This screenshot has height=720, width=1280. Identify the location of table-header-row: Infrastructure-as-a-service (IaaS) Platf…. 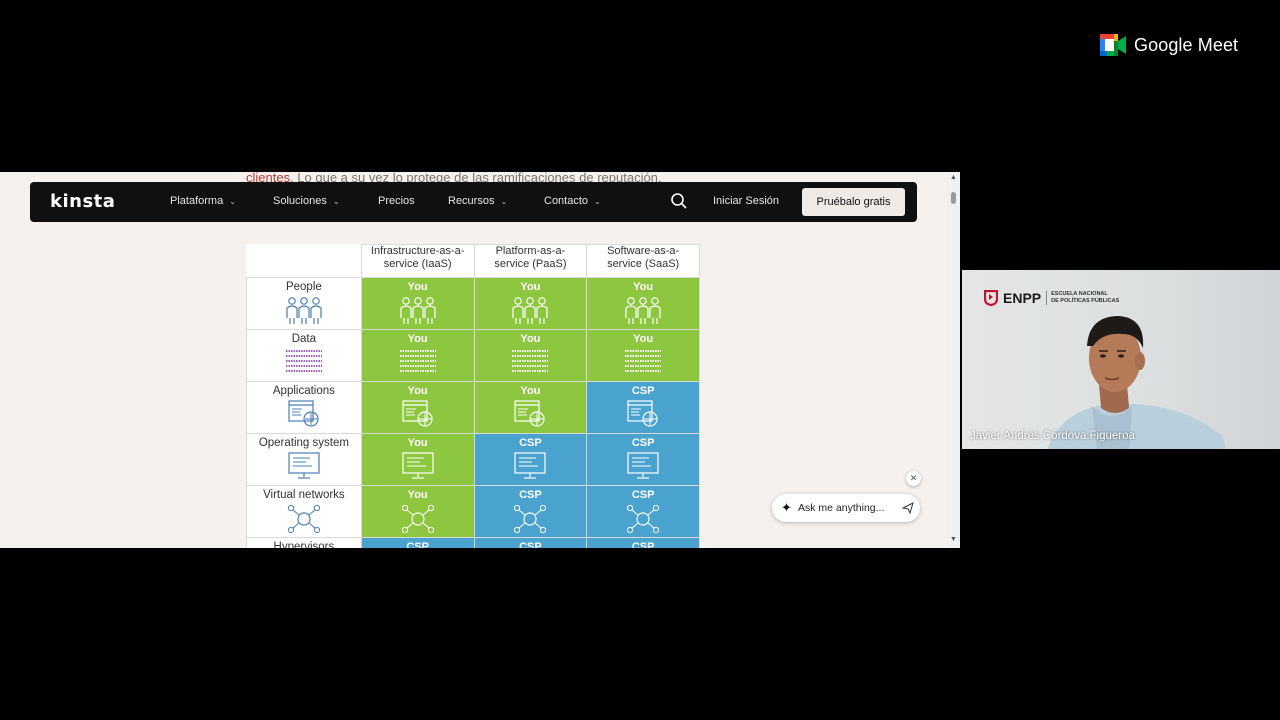
(473, 261).